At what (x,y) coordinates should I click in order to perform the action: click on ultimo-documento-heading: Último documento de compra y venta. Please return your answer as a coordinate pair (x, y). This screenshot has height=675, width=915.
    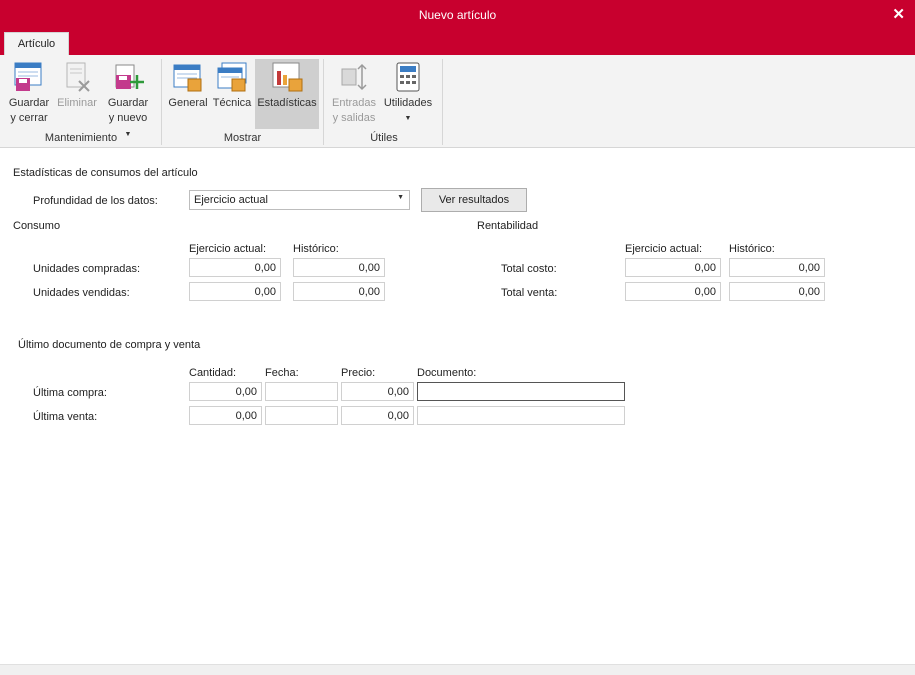
    Looking at the image, I should click on (109, 345).